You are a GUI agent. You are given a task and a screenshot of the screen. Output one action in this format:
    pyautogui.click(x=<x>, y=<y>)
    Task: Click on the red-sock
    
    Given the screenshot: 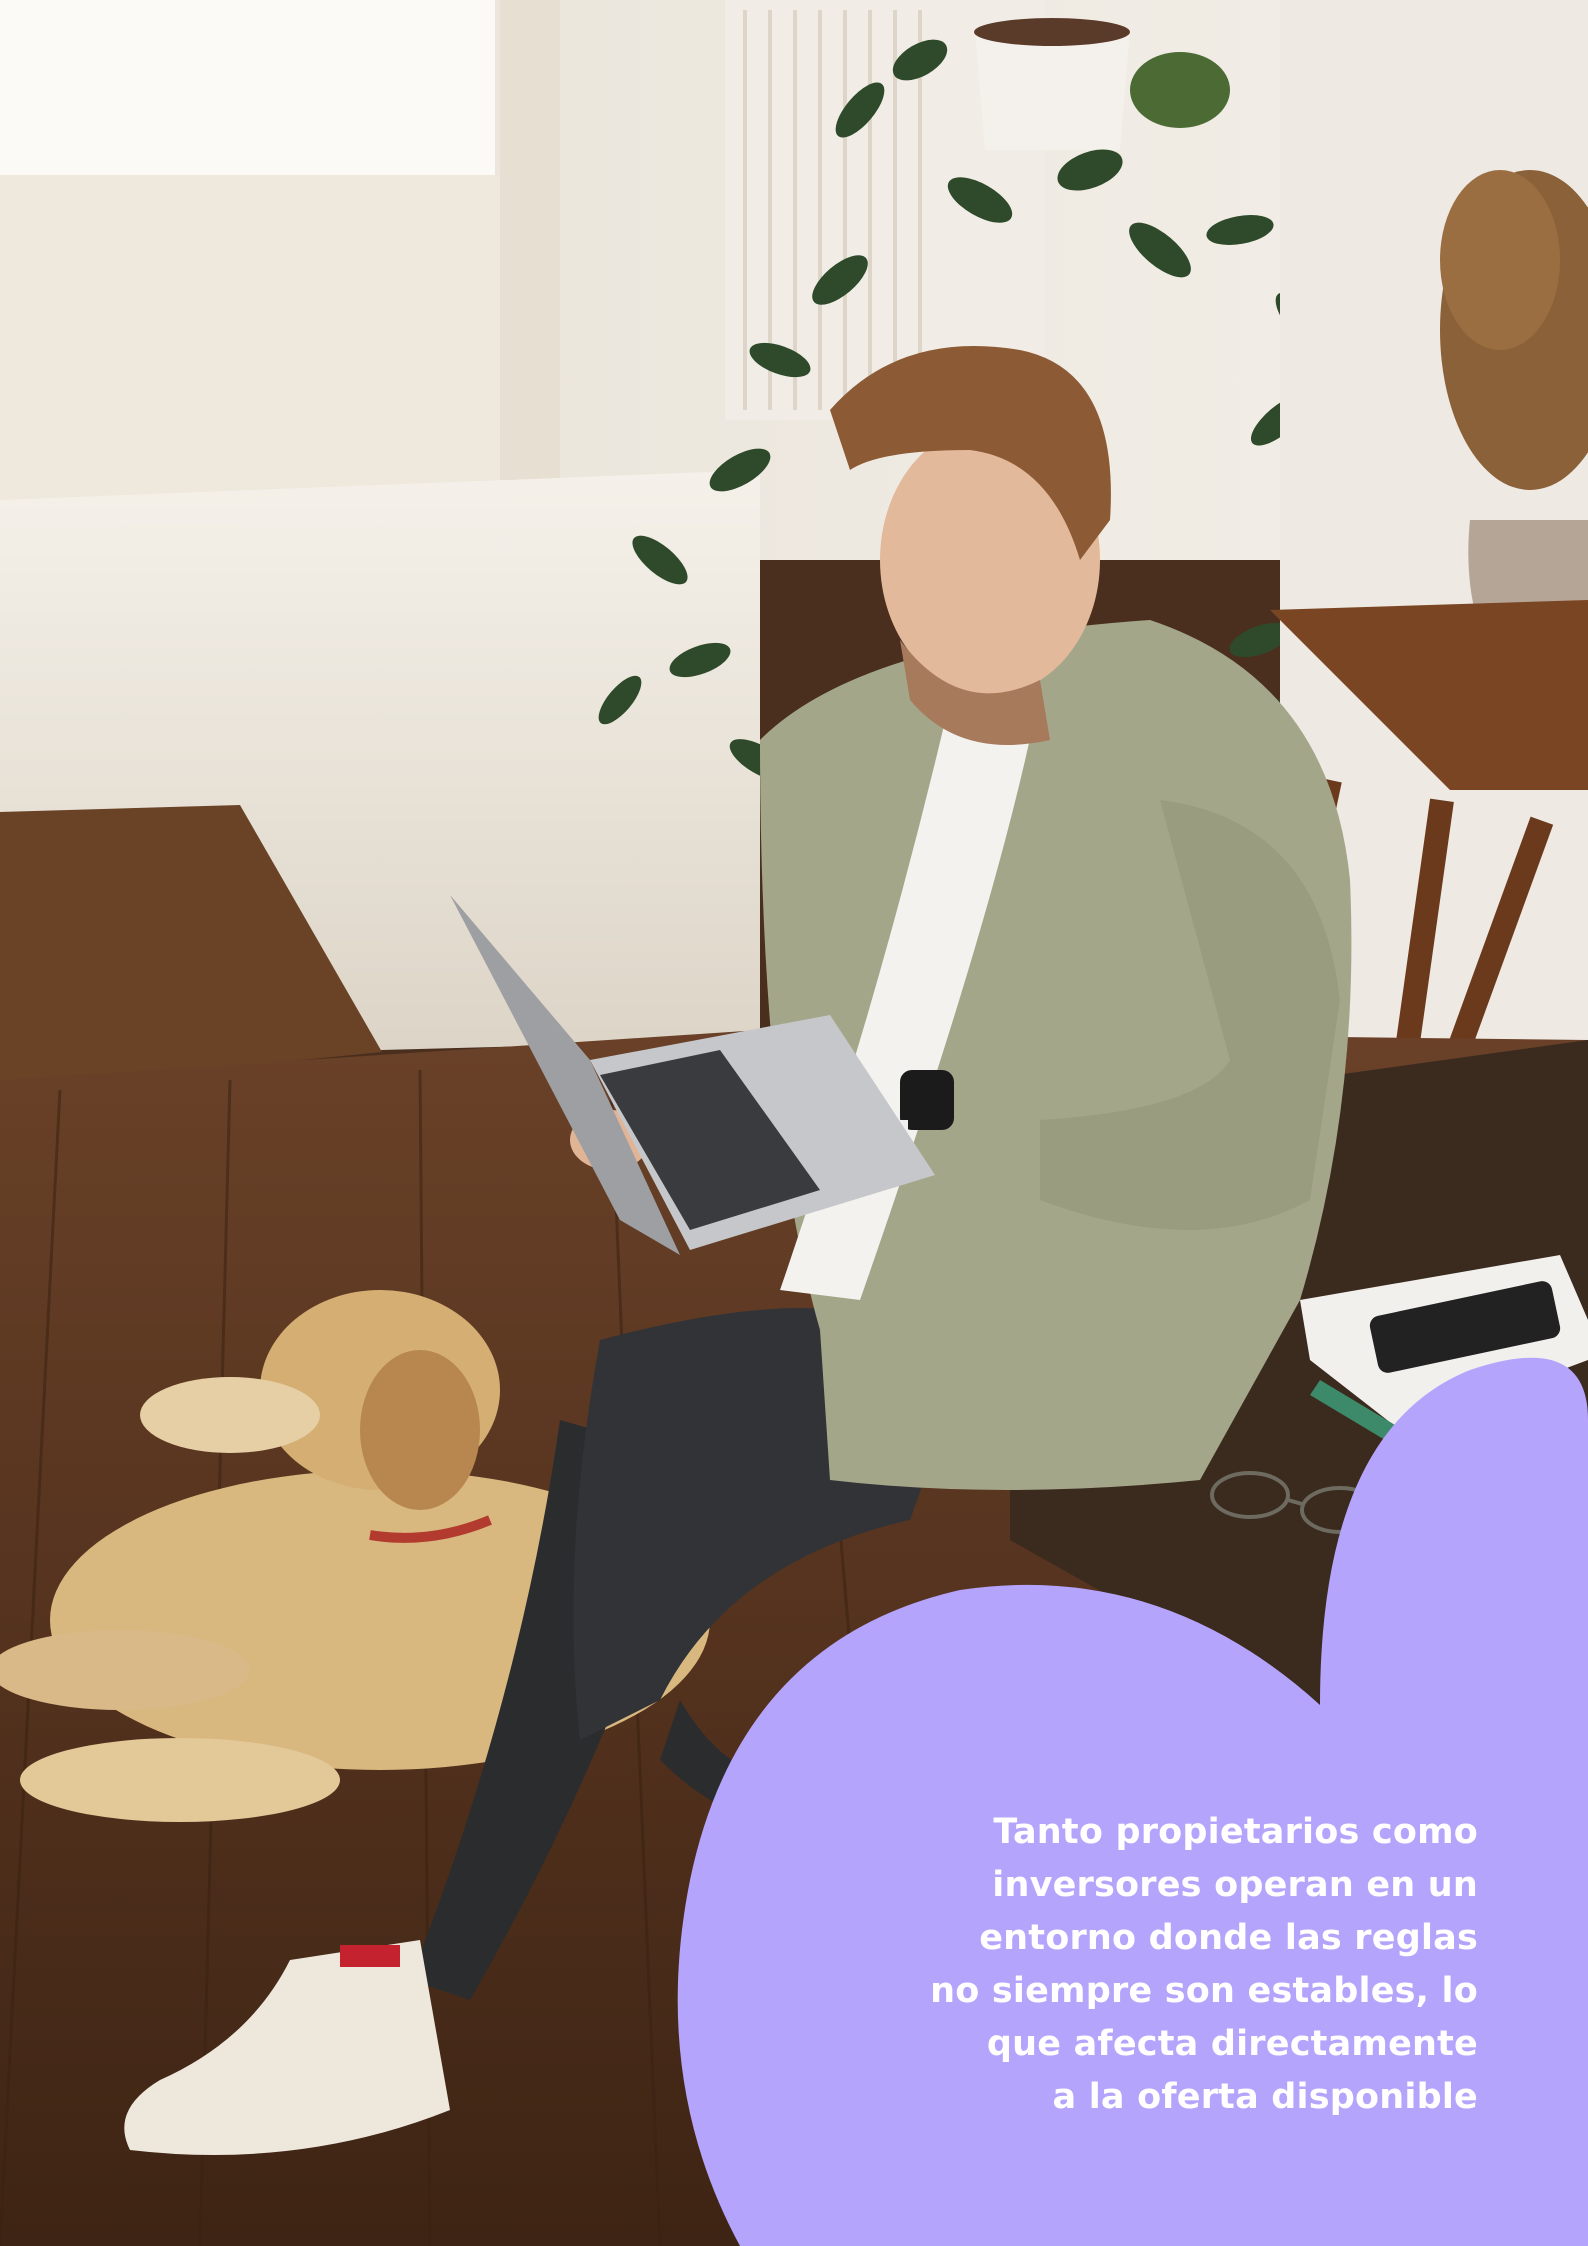 What is the action you would take?
    pyautogui.click(x=370, y=1956)
    